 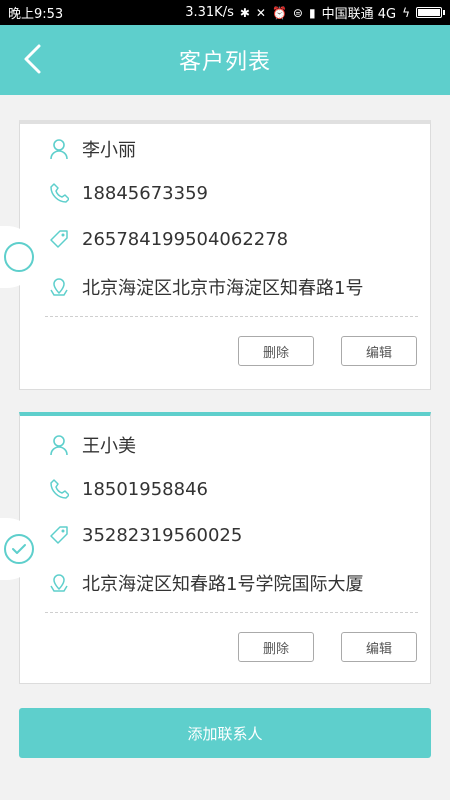 I want to click on customer-address: 北京海淀区北京市海淀区知春路1号, so click(x=223, y=288).